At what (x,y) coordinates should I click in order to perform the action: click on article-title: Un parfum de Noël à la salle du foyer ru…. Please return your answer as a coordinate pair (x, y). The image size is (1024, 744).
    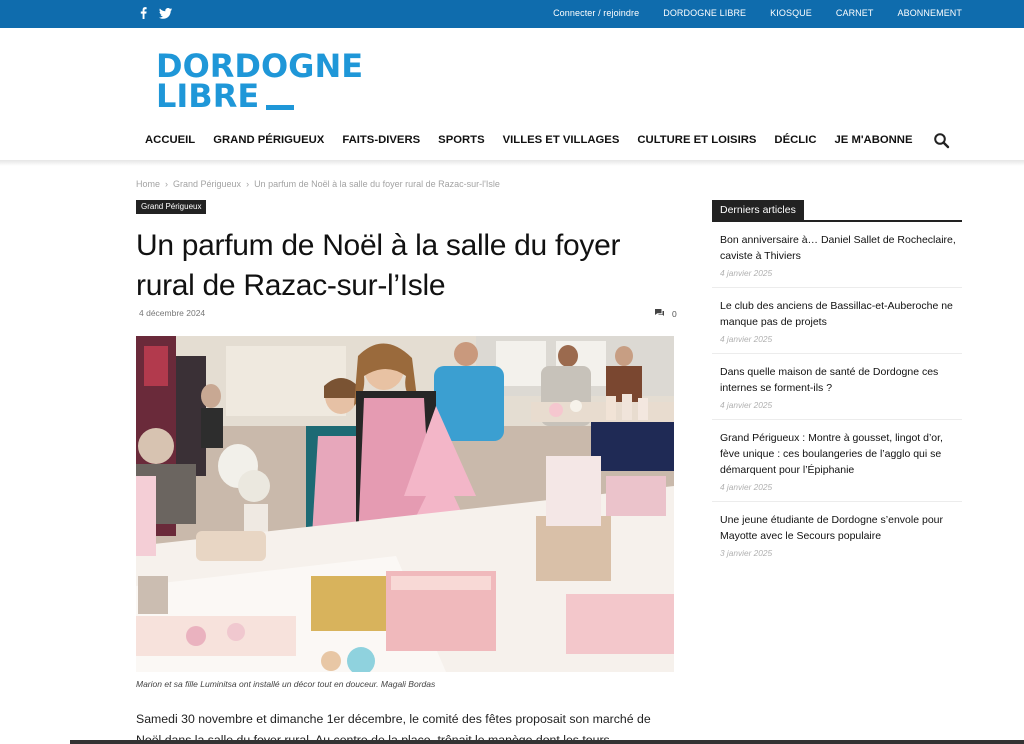
    Looking at the image, I should click on (378, 265).